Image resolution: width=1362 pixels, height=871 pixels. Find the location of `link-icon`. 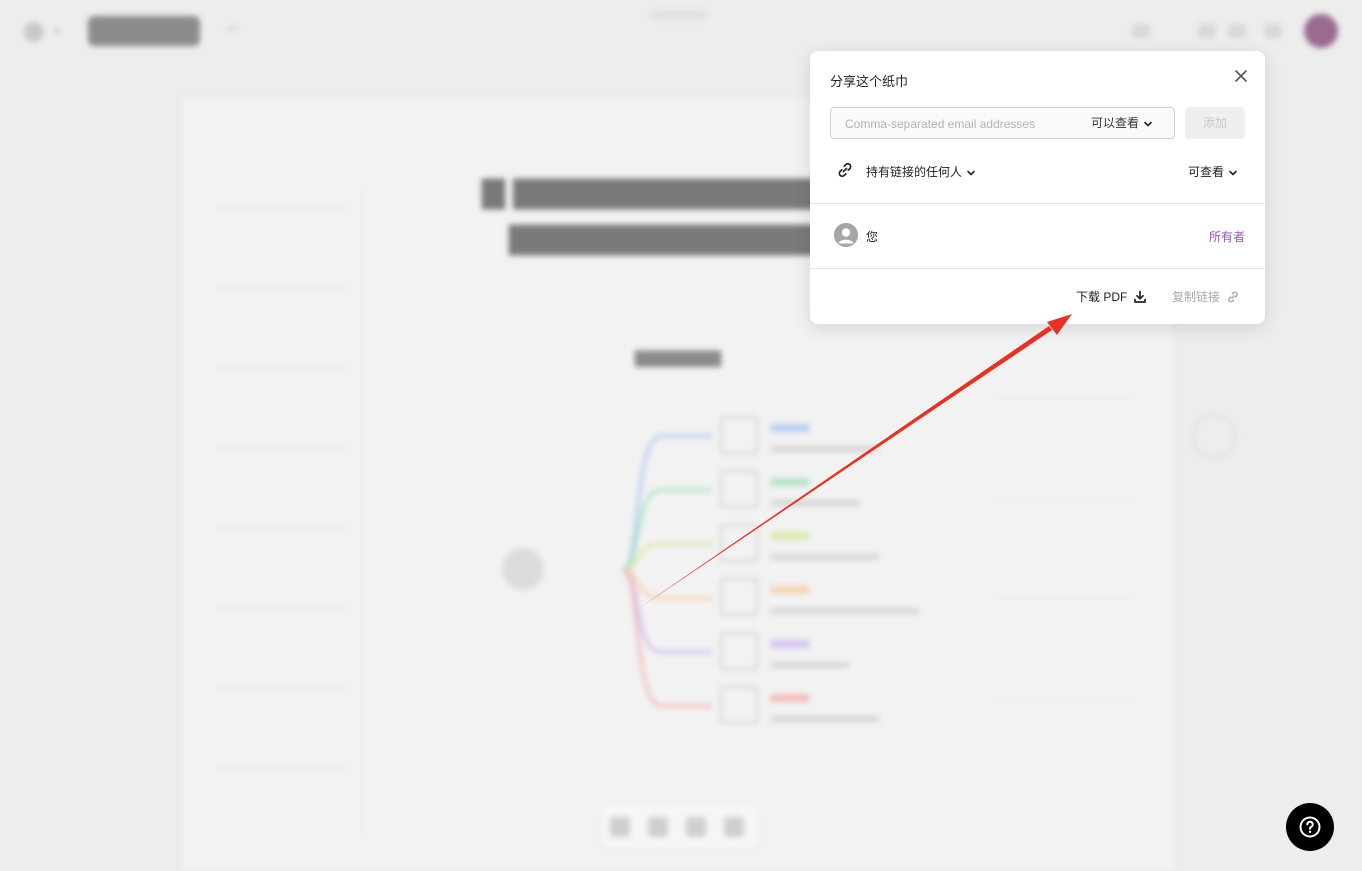

link-icon is located at coordinates (845, 170).